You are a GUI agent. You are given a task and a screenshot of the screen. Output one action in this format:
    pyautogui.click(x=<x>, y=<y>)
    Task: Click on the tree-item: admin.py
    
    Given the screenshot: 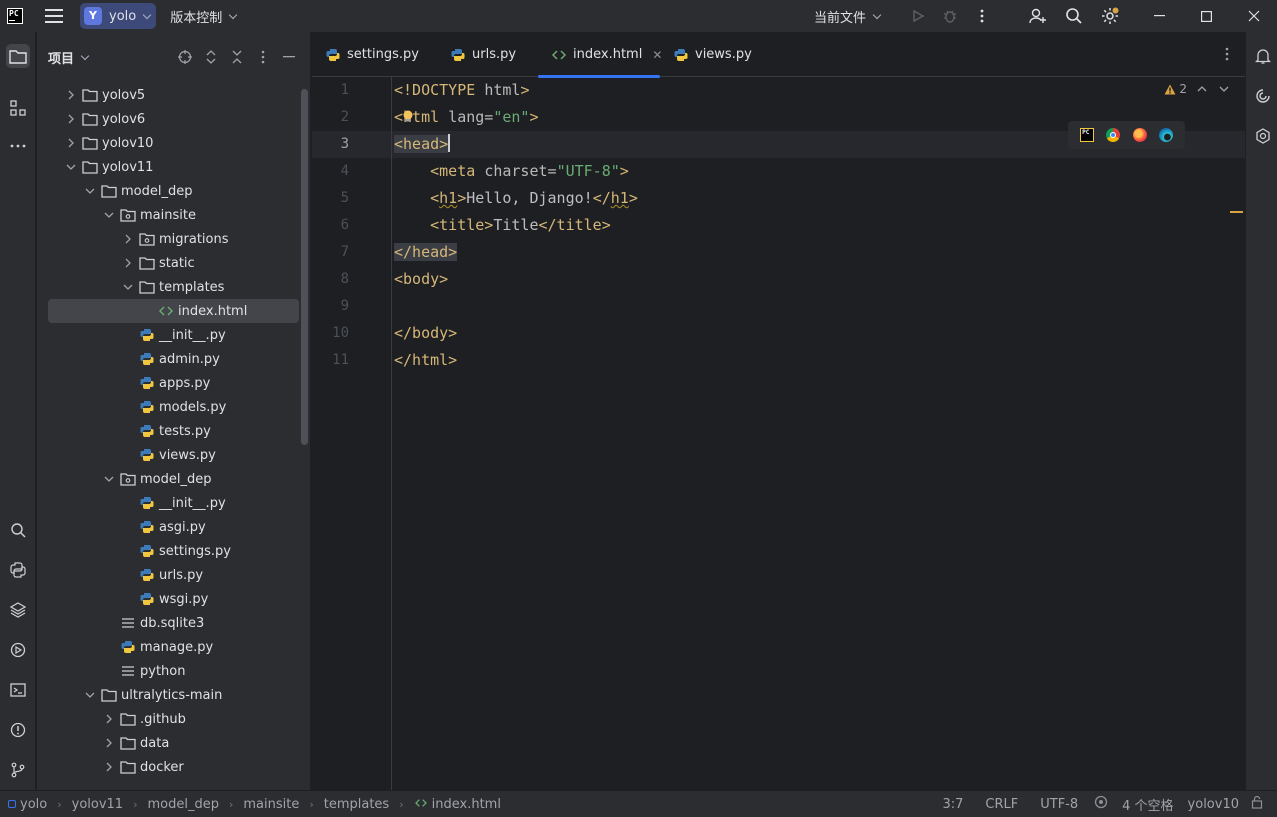 What is the action you would take?
    pyautogui.click(x=168, y=359)
    